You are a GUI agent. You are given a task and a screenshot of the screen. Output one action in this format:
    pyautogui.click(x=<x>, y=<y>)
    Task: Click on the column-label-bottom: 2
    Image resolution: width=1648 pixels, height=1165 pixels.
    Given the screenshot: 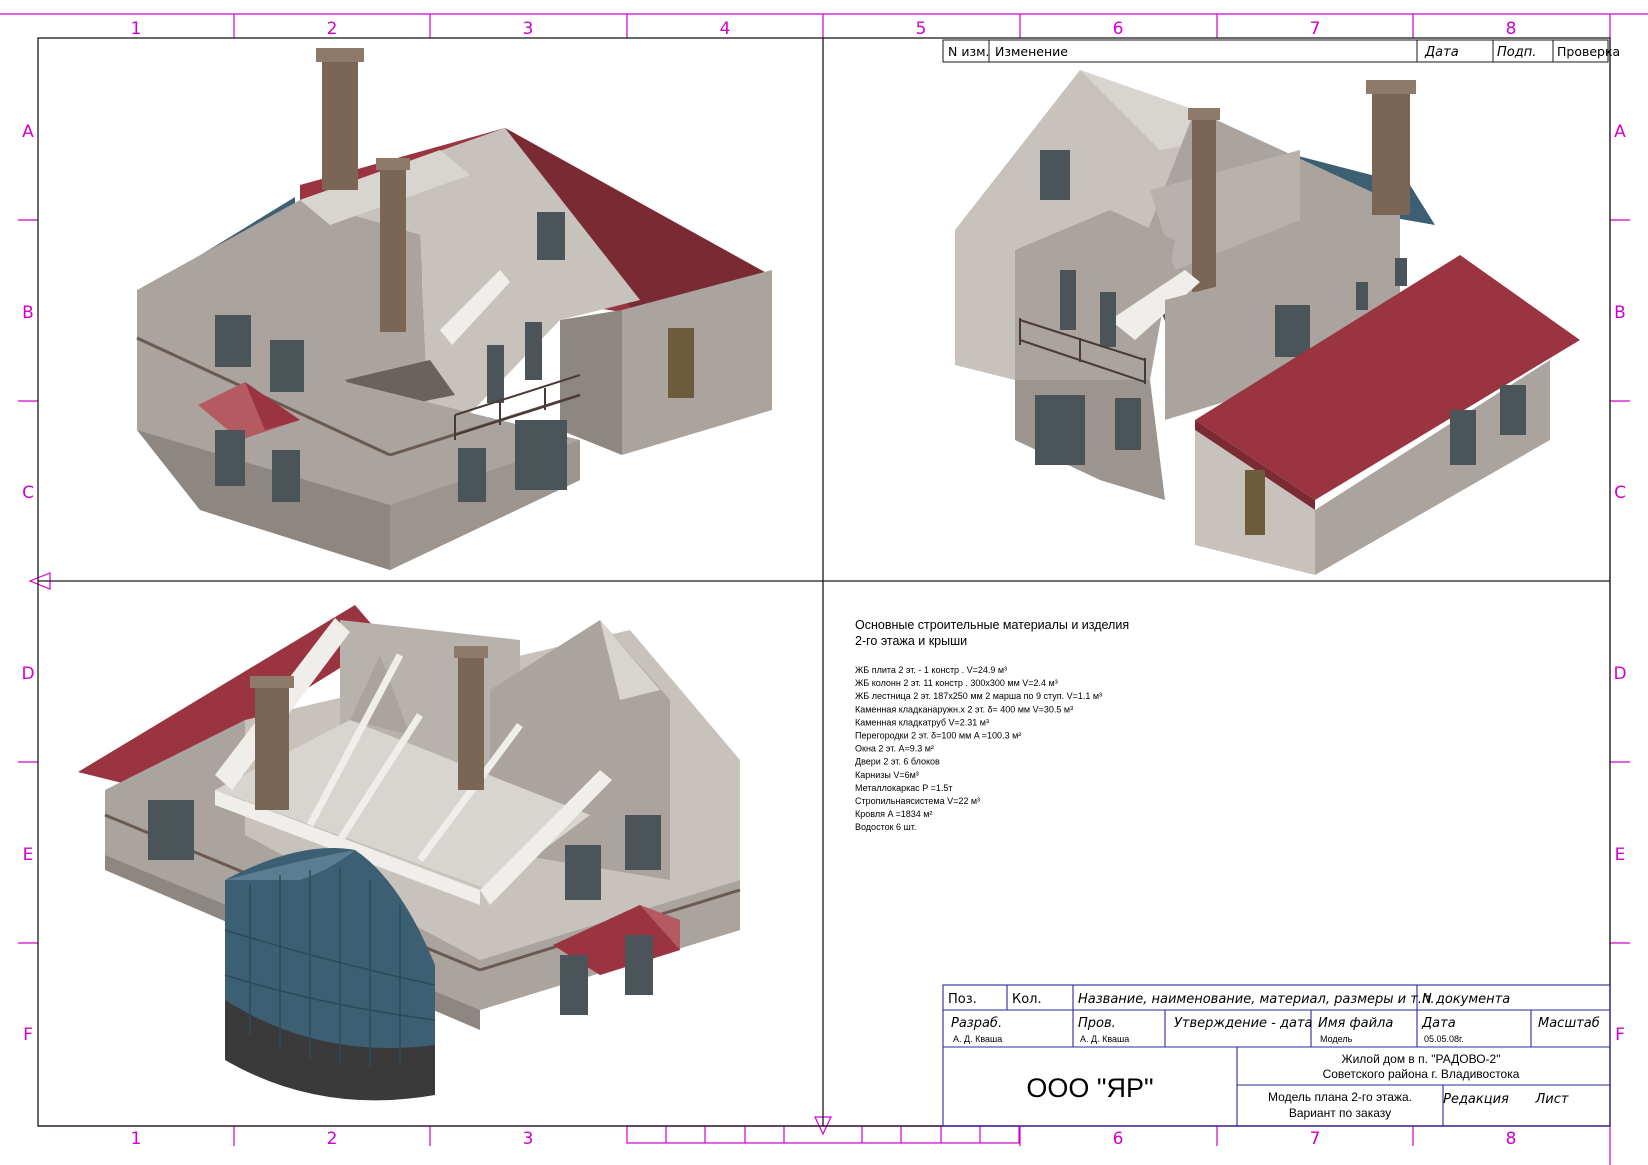 What is the action you would take?
    pyautogui.click(x=332, y=1139)
    